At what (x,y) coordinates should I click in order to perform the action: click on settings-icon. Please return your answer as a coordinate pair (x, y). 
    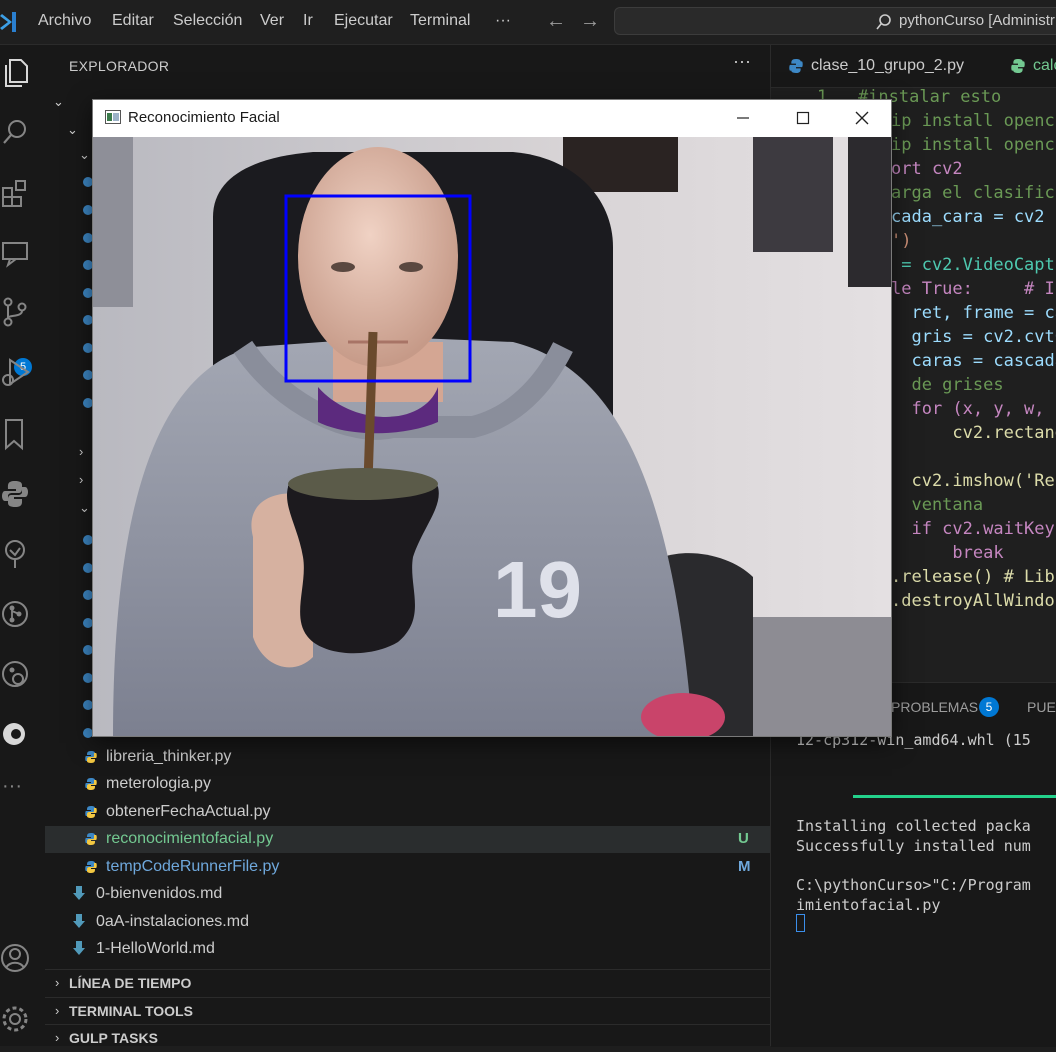
    Looking at the image, I should click on (15, 1019).